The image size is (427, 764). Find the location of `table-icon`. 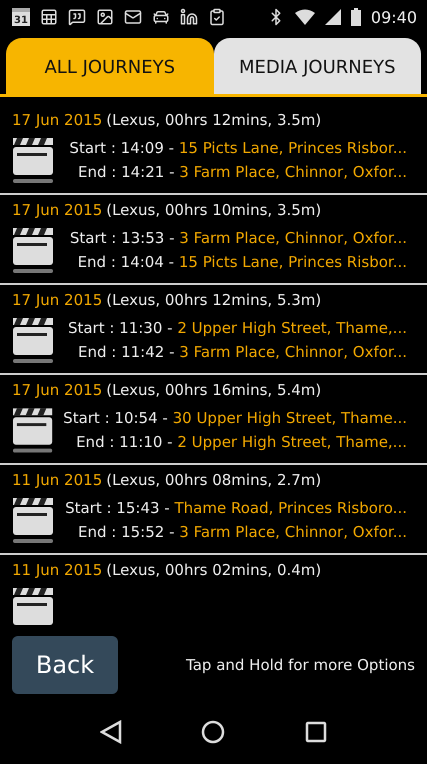

table-icon is located at coordinates (49, 17).